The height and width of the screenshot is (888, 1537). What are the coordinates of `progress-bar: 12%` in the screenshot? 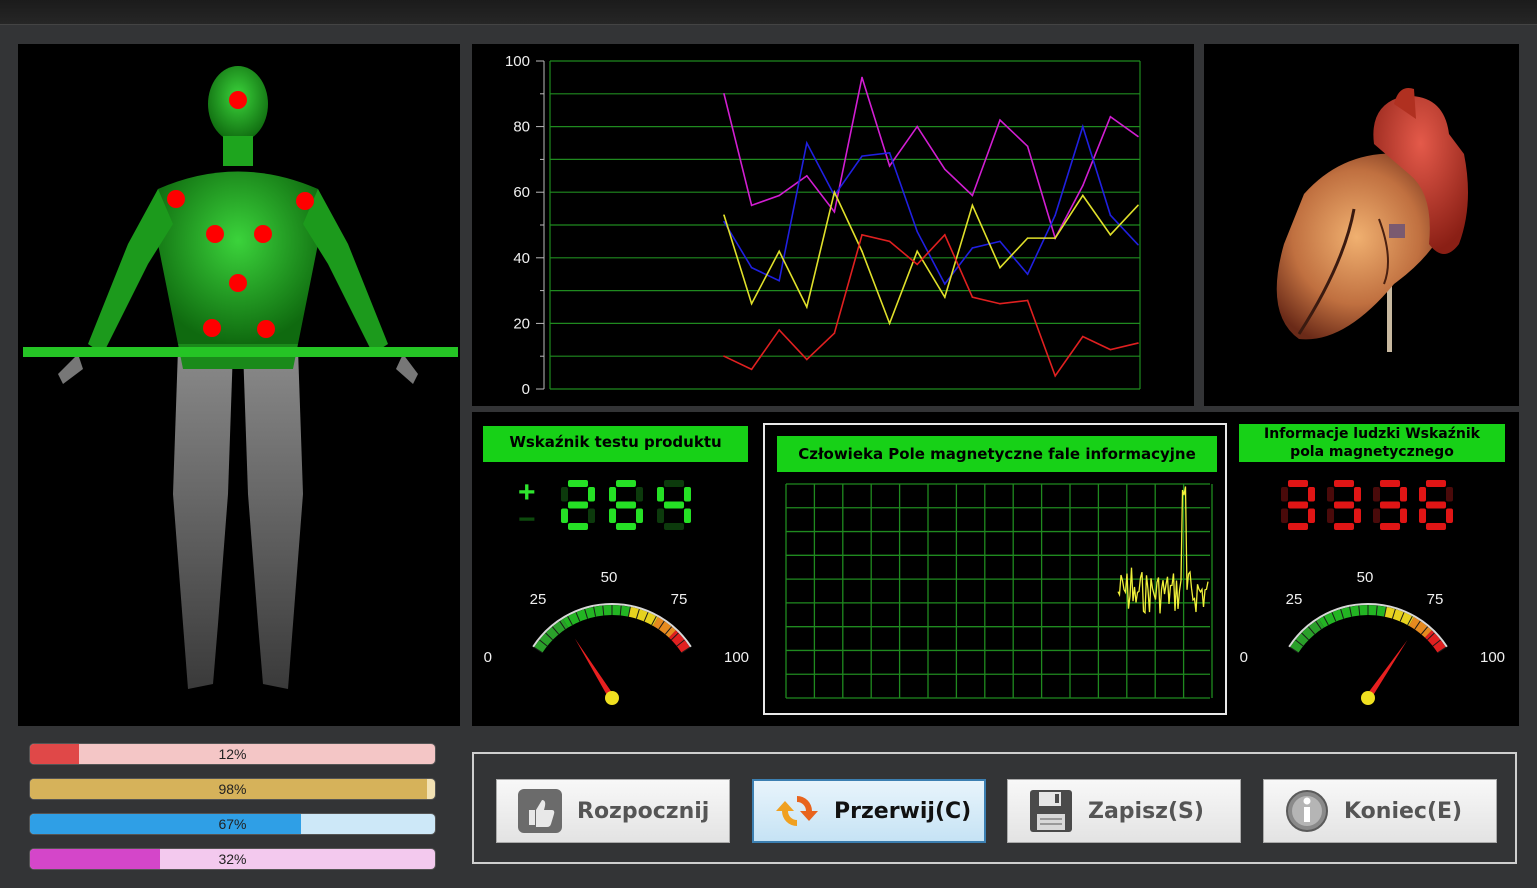 It's located at (232, 754).